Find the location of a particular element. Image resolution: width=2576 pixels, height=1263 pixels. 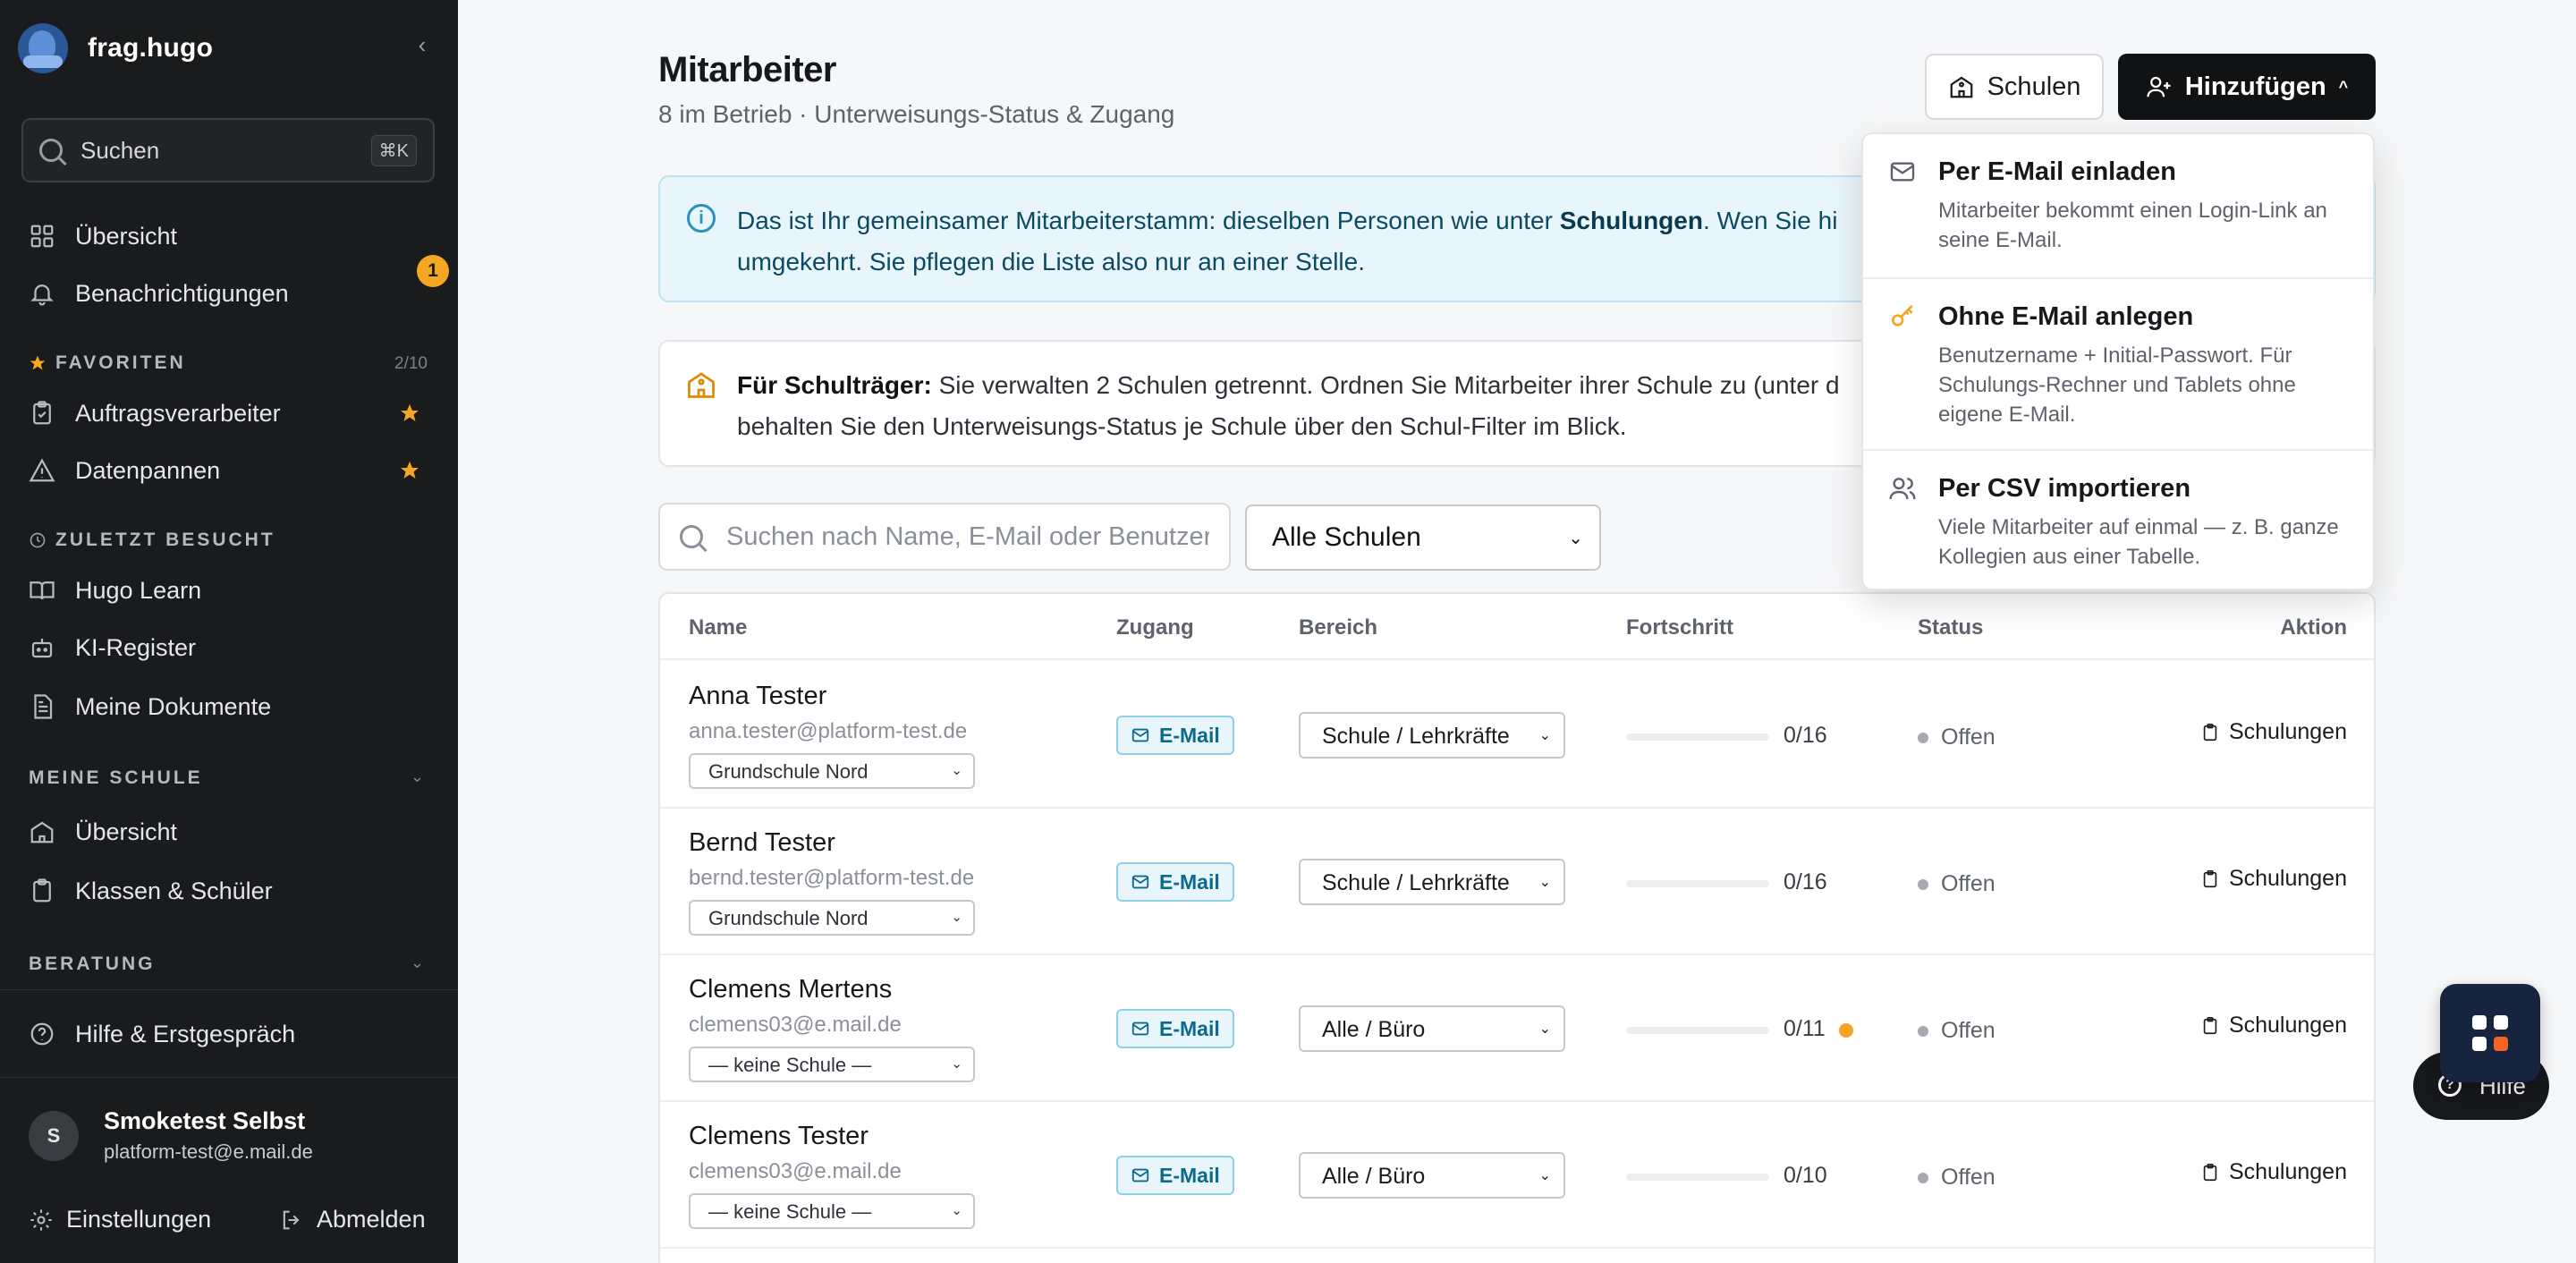

employee-email: clemens03@e.mail.de is located at coordinates (795, 1171).